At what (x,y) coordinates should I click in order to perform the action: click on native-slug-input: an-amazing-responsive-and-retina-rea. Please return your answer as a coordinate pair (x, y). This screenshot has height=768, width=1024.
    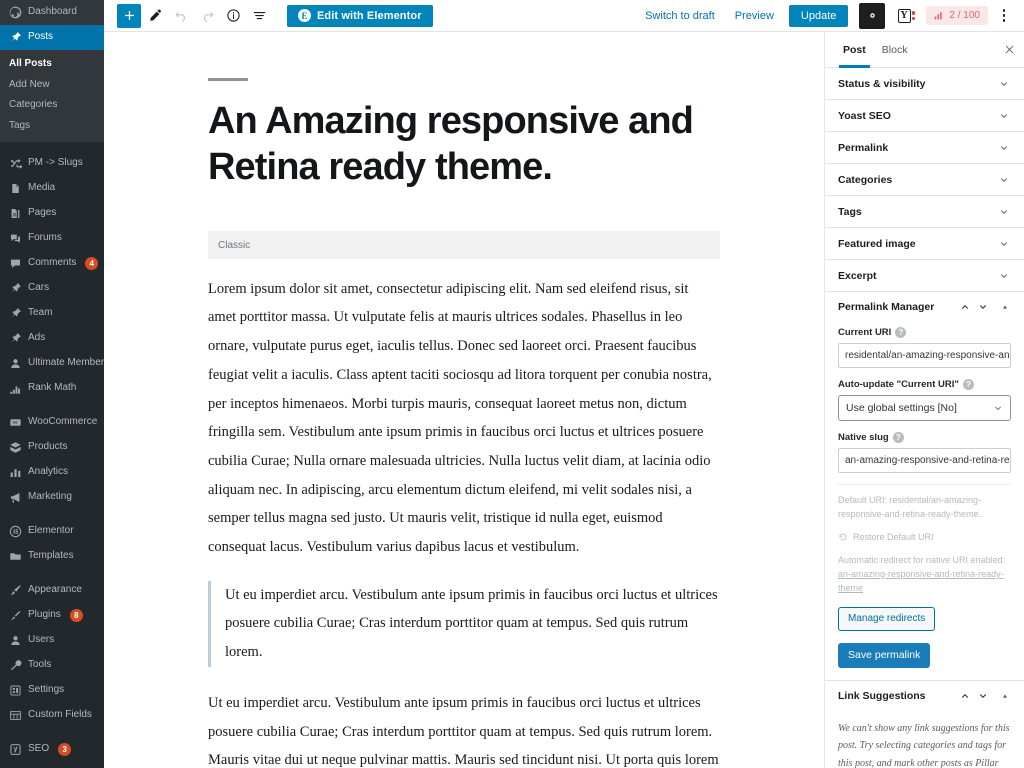
    Looking at the image, I should click on (924, 460).